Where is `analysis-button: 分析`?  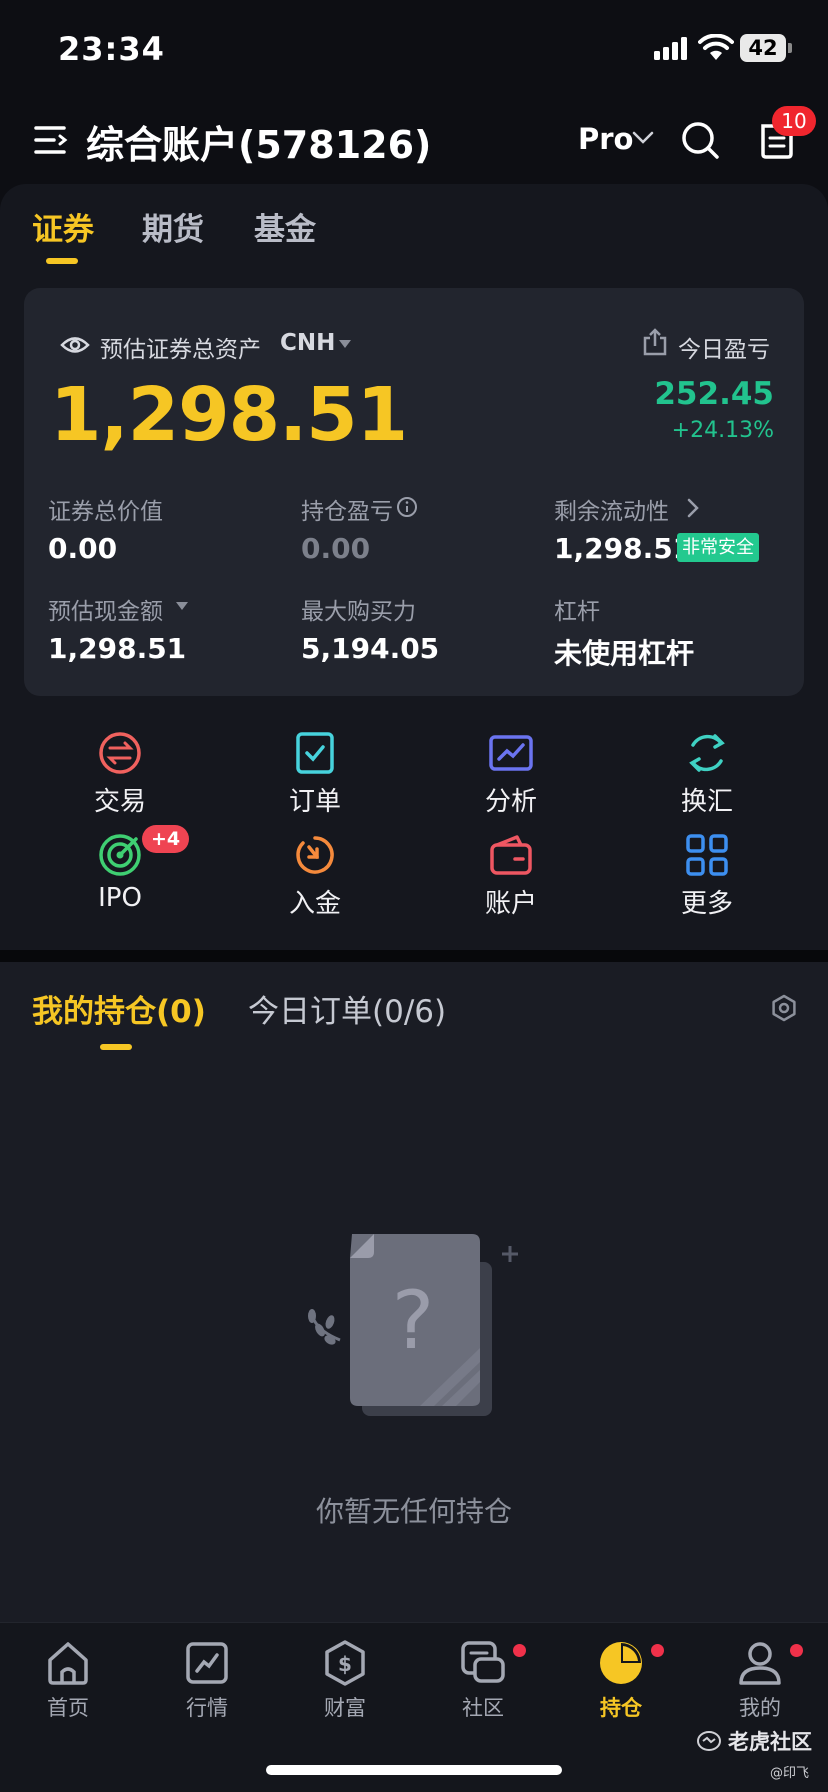
analysis-button: 分析 is located at coordinates (511, 781).